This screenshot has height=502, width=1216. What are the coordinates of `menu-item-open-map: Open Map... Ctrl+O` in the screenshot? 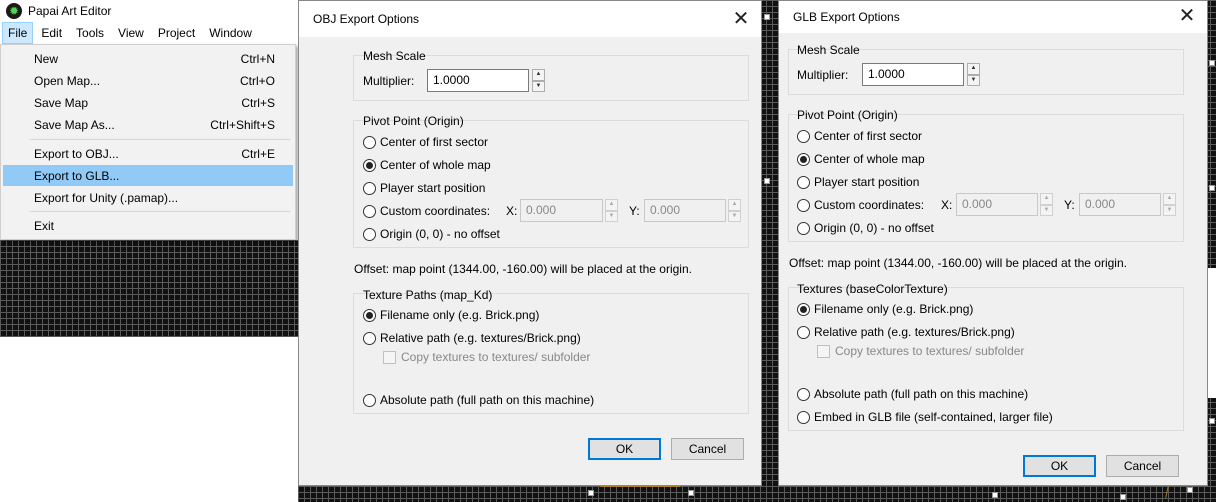 It's located at (148, 80).